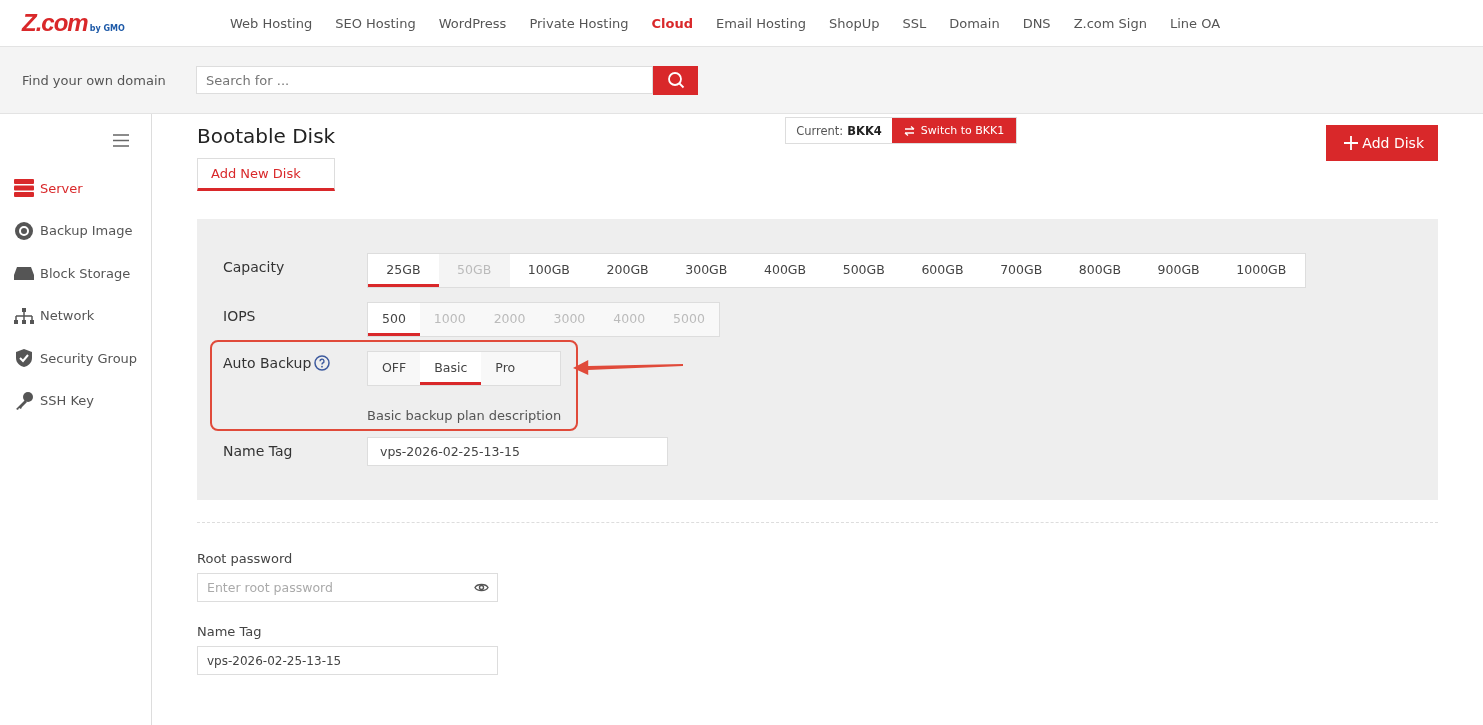 The height and width of the screenshot is (725, 1483). What do you see at coordinates (505, 368) in the screenshot?
I see `backup-option: Pro` at bounding box center [505, 368].